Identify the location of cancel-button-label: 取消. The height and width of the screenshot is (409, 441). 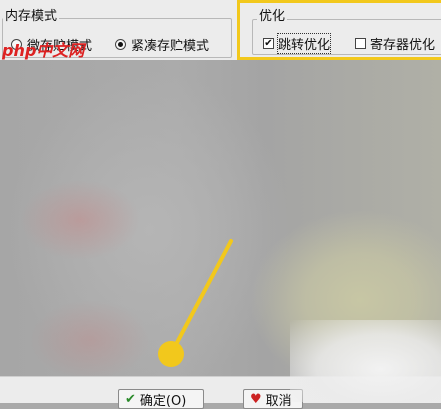
(278, 401).